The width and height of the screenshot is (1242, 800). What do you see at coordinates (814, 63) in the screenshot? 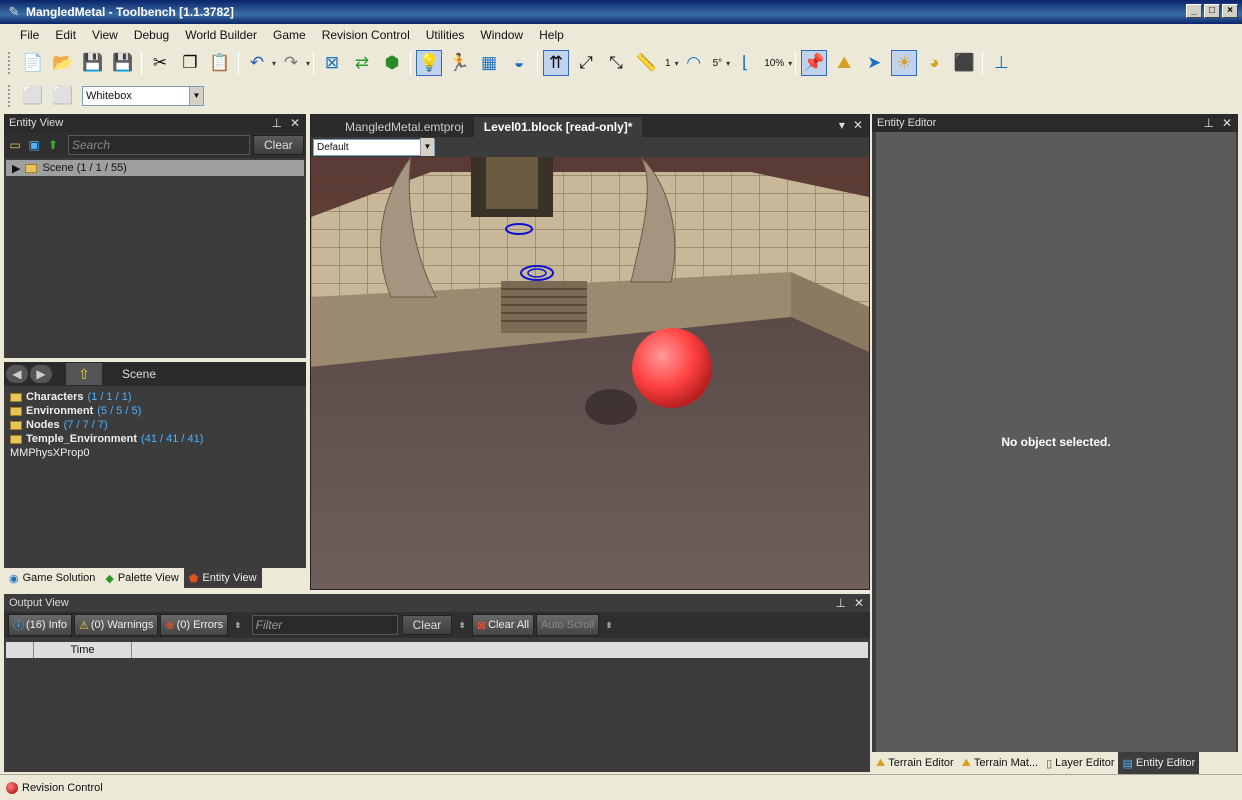
I see `pin-icon: 📌` at bounding box center [814, 63].